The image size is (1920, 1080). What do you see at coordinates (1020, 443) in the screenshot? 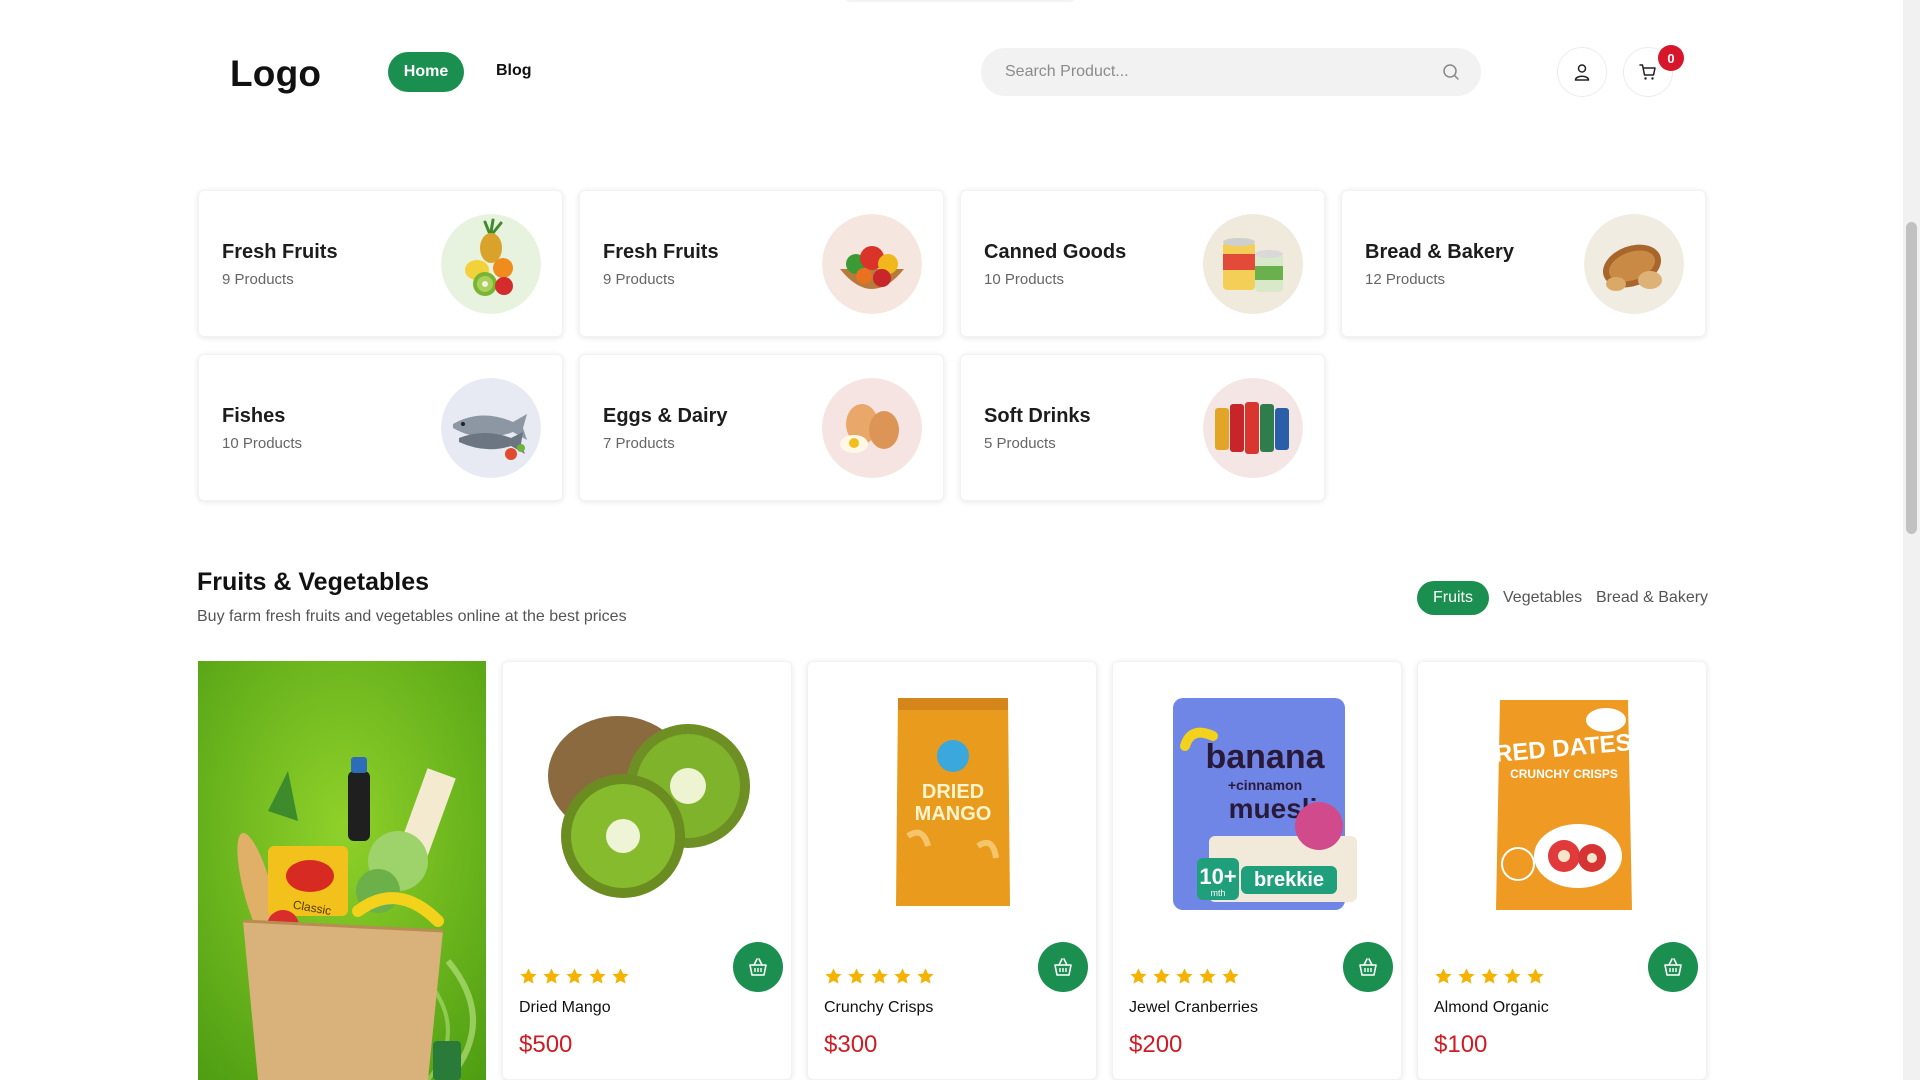
I see `category-count: 5 Products` at bounding box center [1020, 443].